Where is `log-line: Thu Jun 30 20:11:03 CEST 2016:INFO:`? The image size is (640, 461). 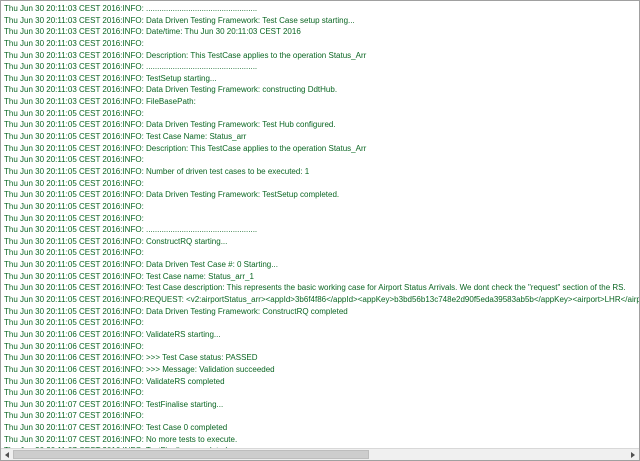 log-line: Thu Jun 30 20:11:03 CEST 2016:INFO: is located at coordinates (74, 43).